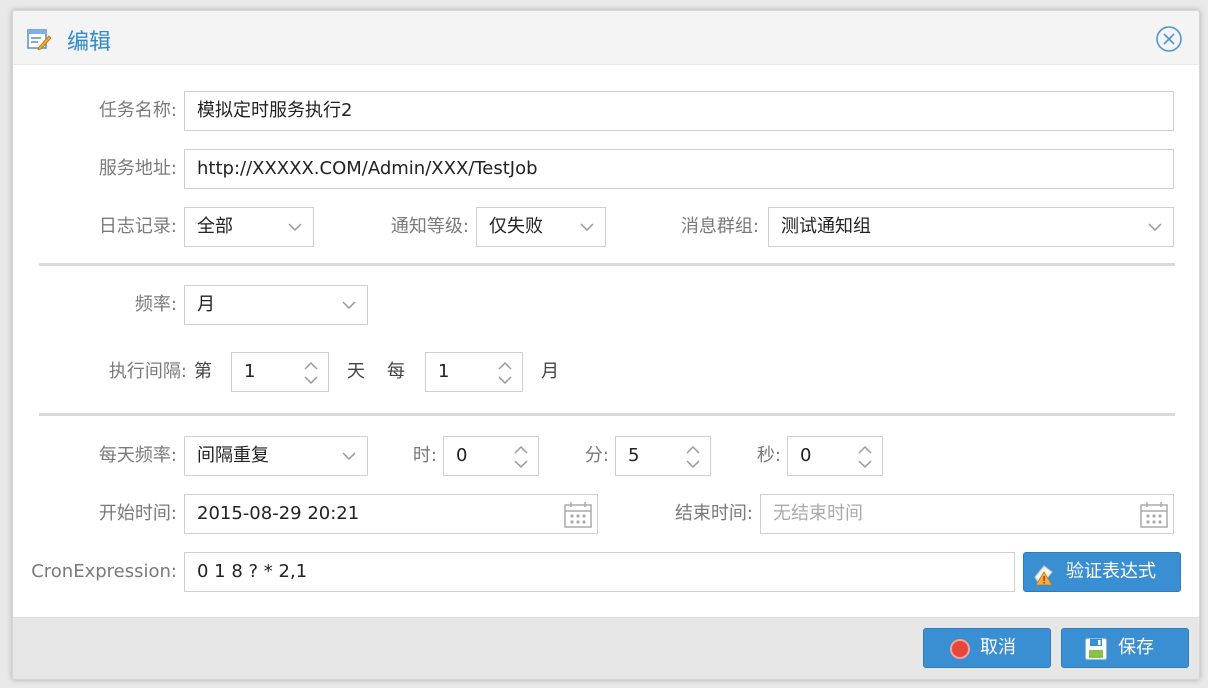 This screenshot has height=688, width=1208. Describe the element at coordinates (550, 371) in the screenshot. I see `interval-month-unit: 月` at that location.